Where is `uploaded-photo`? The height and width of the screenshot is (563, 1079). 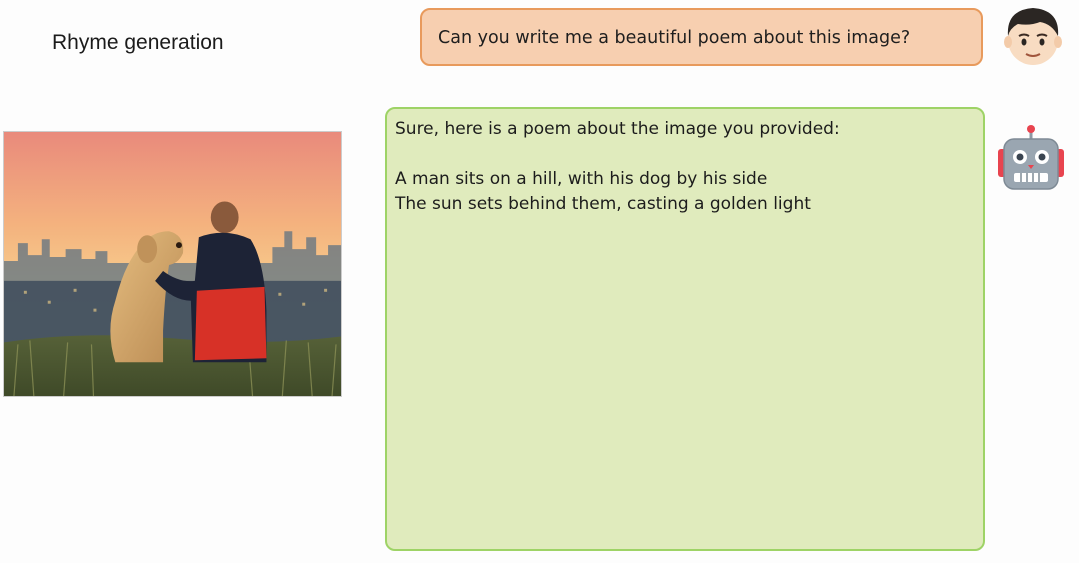
uploaded-photo is located at coordinates (172, 264).